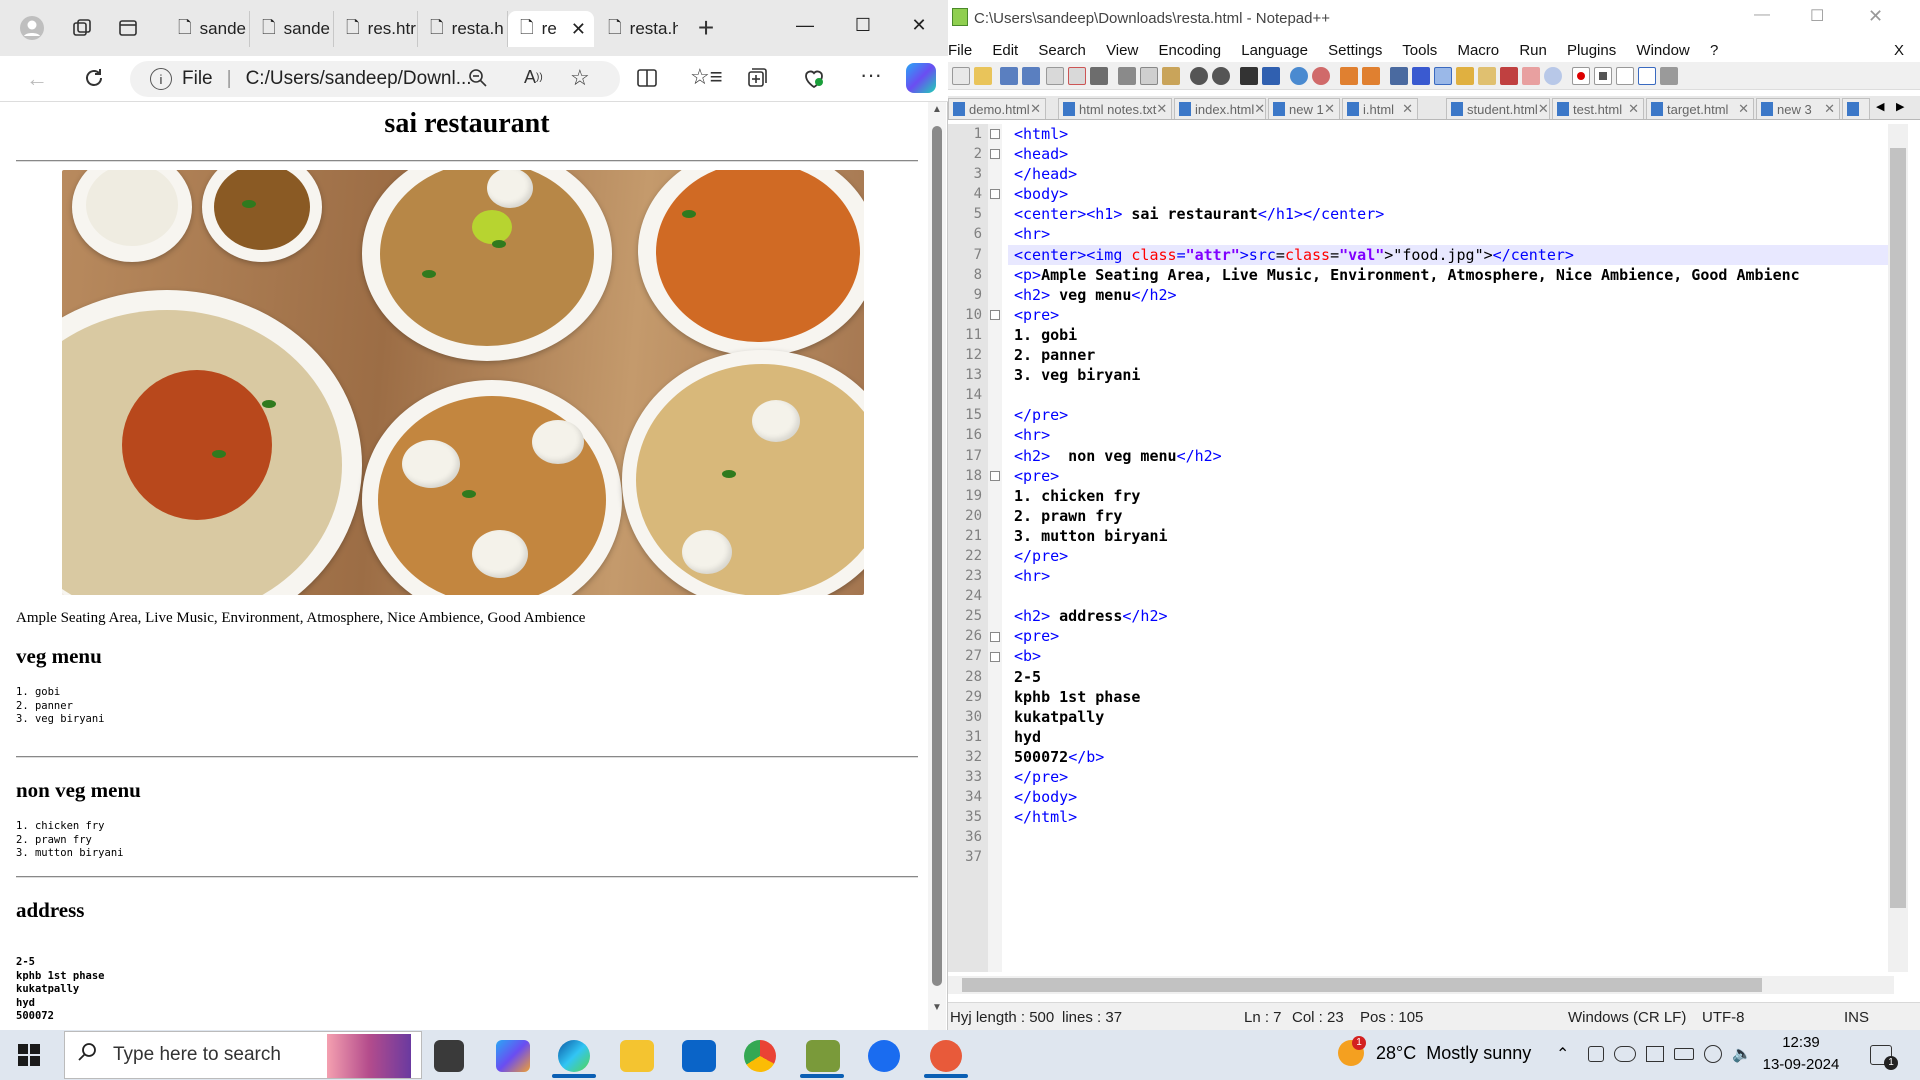  Describe the element at coordinates (1274, 50) in the screenshot. I see `menu-language: Language` at that location.